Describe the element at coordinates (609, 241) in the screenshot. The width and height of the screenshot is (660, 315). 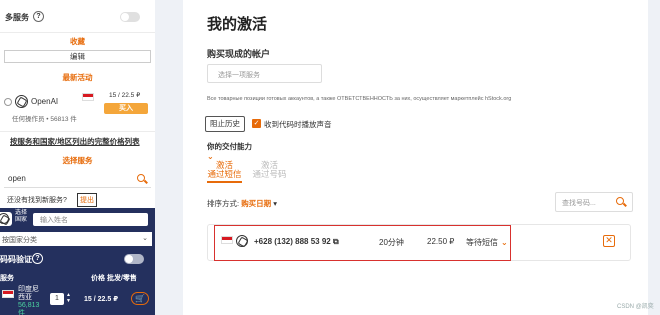
I see `cancel-activation-button: ✕` at that location.